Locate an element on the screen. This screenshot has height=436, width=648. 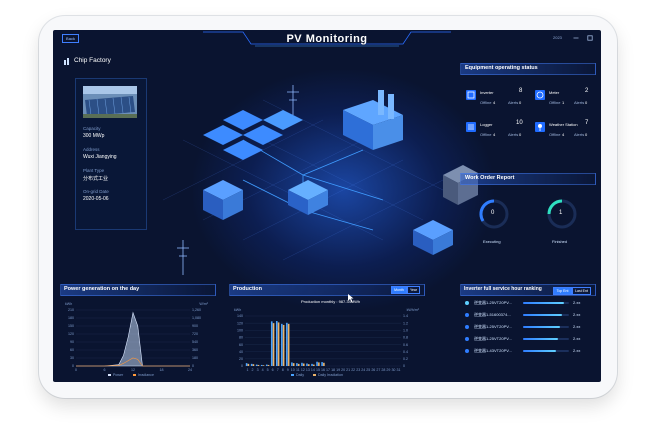
x-tick-label: 11 is located at coordinates (298, 370).